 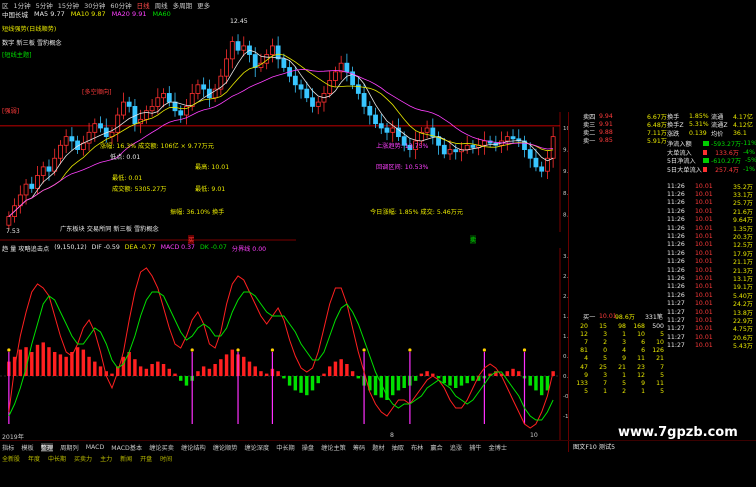 What do you see at coordinates (95, 447) in the screenshot?
I see `indicator-tab-4: MACD` at bounding box center [95, 447].